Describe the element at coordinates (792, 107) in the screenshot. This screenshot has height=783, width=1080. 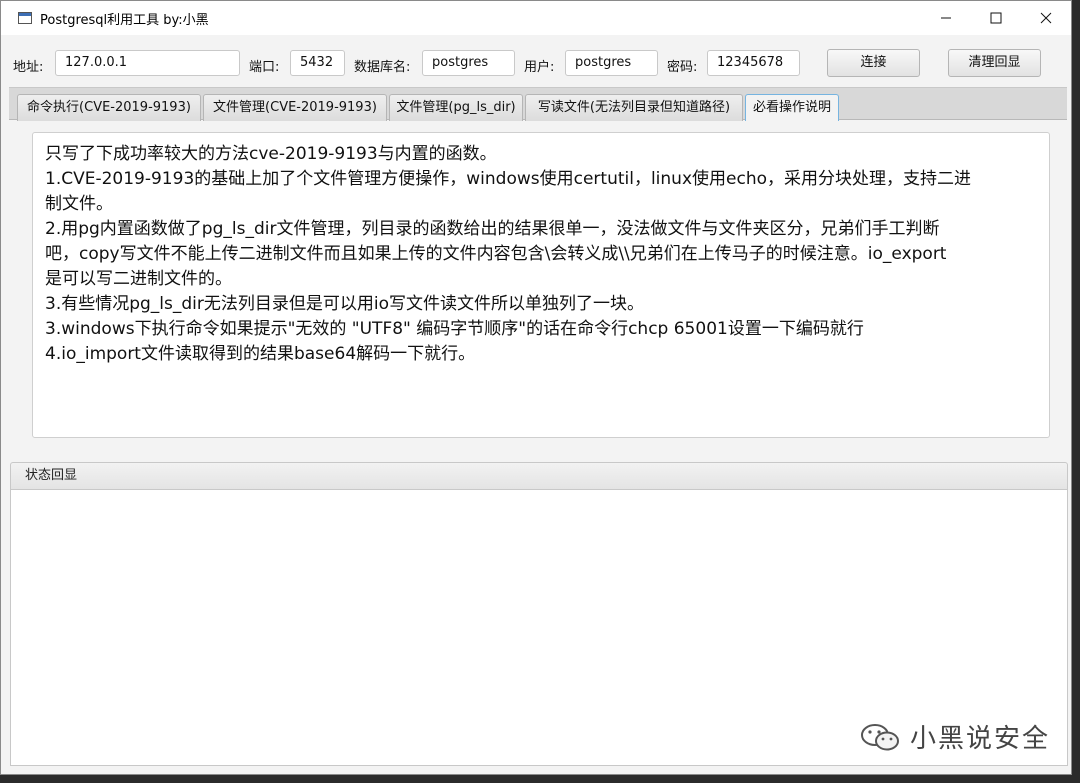
I see `tab-instructions: 必看操作说明` at that location.